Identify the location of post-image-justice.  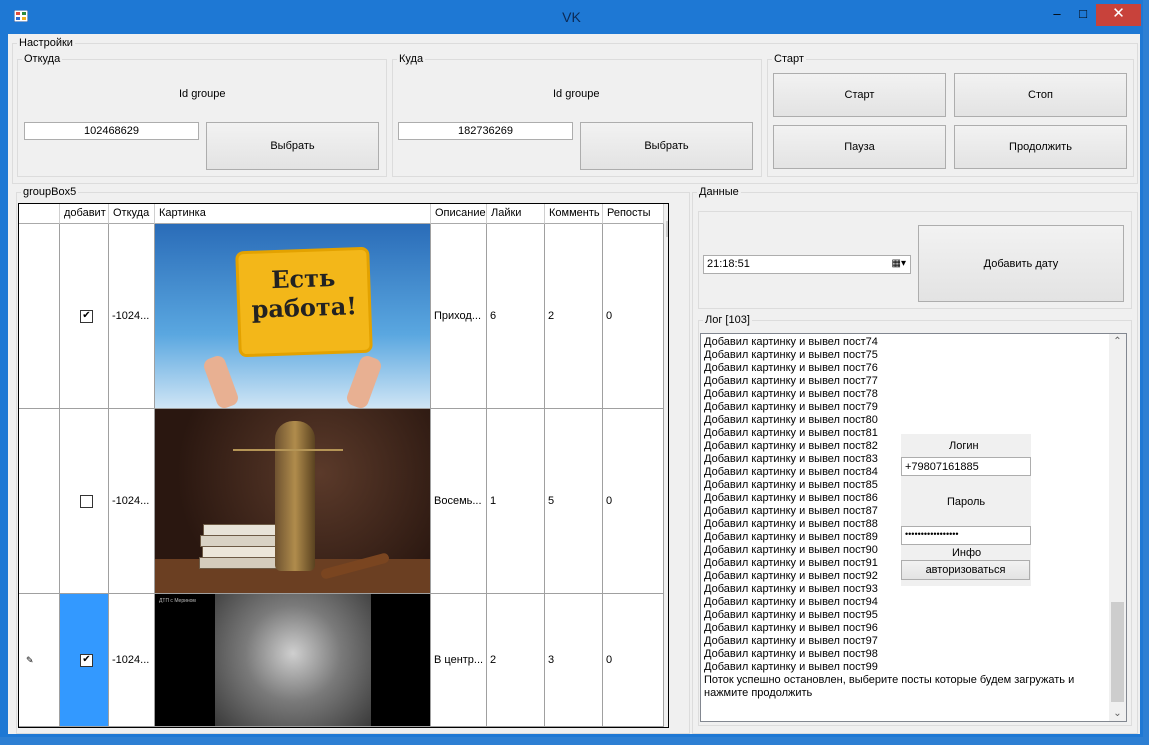
(292, 501).